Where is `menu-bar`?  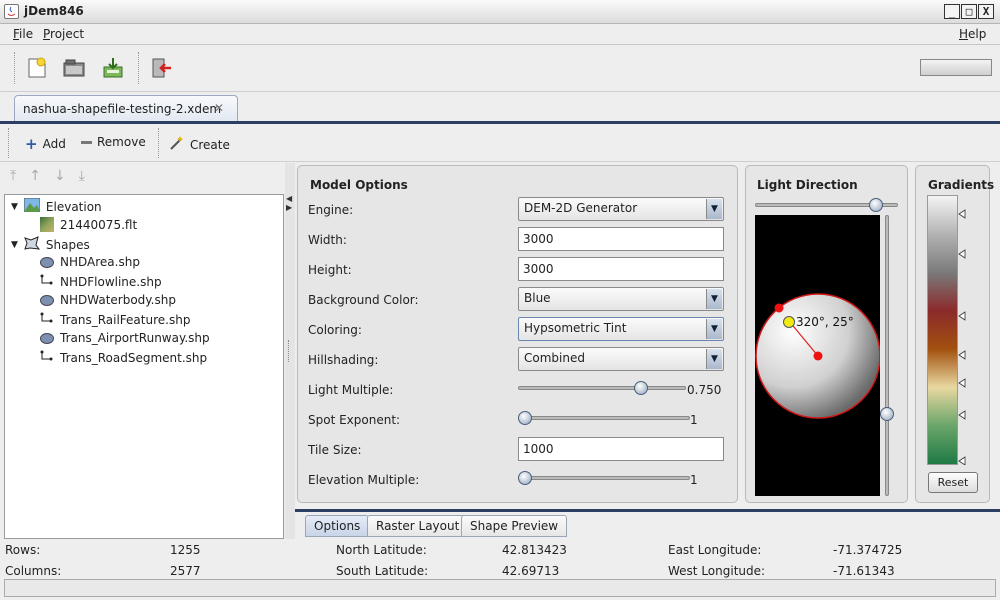
menu-bar is located at coordinates (500, 34).